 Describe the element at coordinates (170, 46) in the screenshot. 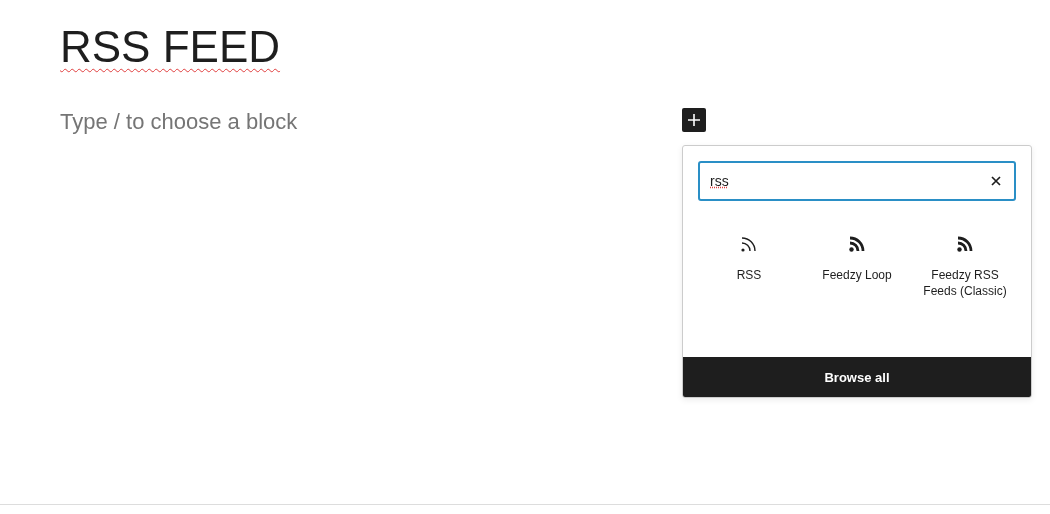

I see `post-title: RSS FEED` at that location.